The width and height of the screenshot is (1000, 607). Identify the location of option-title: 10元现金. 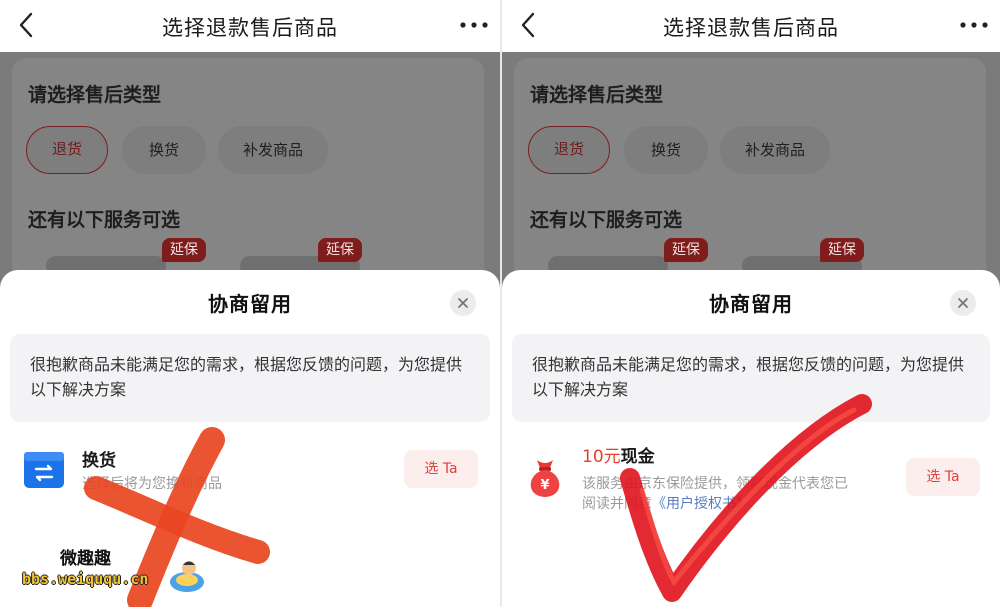
(618, 454).